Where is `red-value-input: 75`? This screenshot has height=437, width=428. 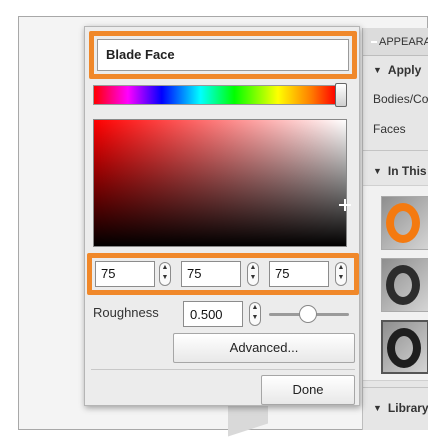 red-value-input: 75 is located at coordinates (125, 274).